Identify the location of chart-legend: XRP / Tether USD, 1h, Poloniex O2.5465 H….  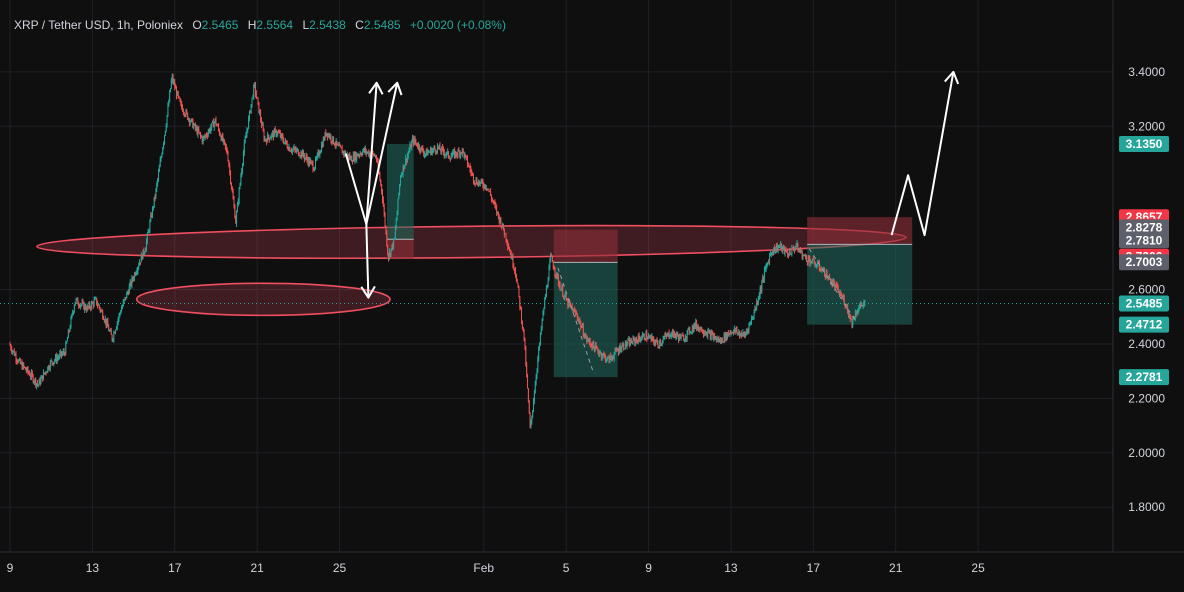
(260, 25).